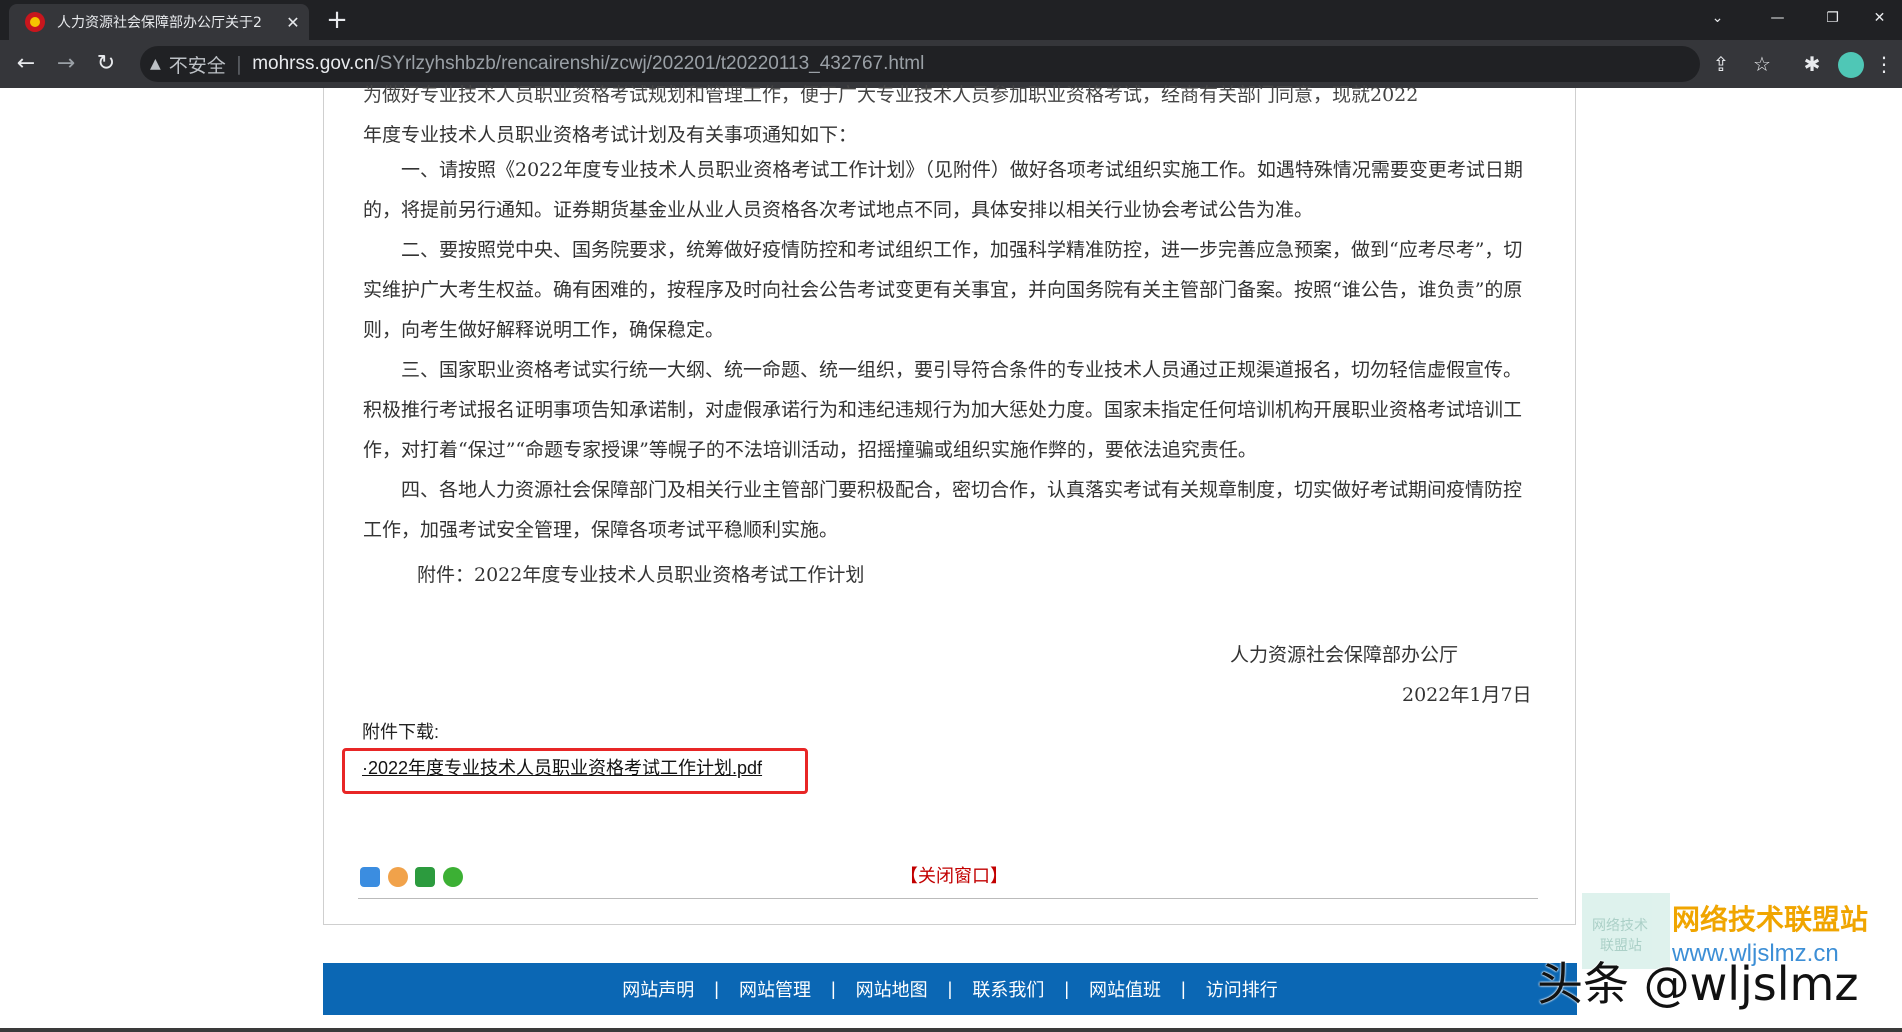 The width and height of the screenshot is (1902, 1032). I want to click on tab-title: 人力资源社会保障部办公厅关于2, so click(159, 23).